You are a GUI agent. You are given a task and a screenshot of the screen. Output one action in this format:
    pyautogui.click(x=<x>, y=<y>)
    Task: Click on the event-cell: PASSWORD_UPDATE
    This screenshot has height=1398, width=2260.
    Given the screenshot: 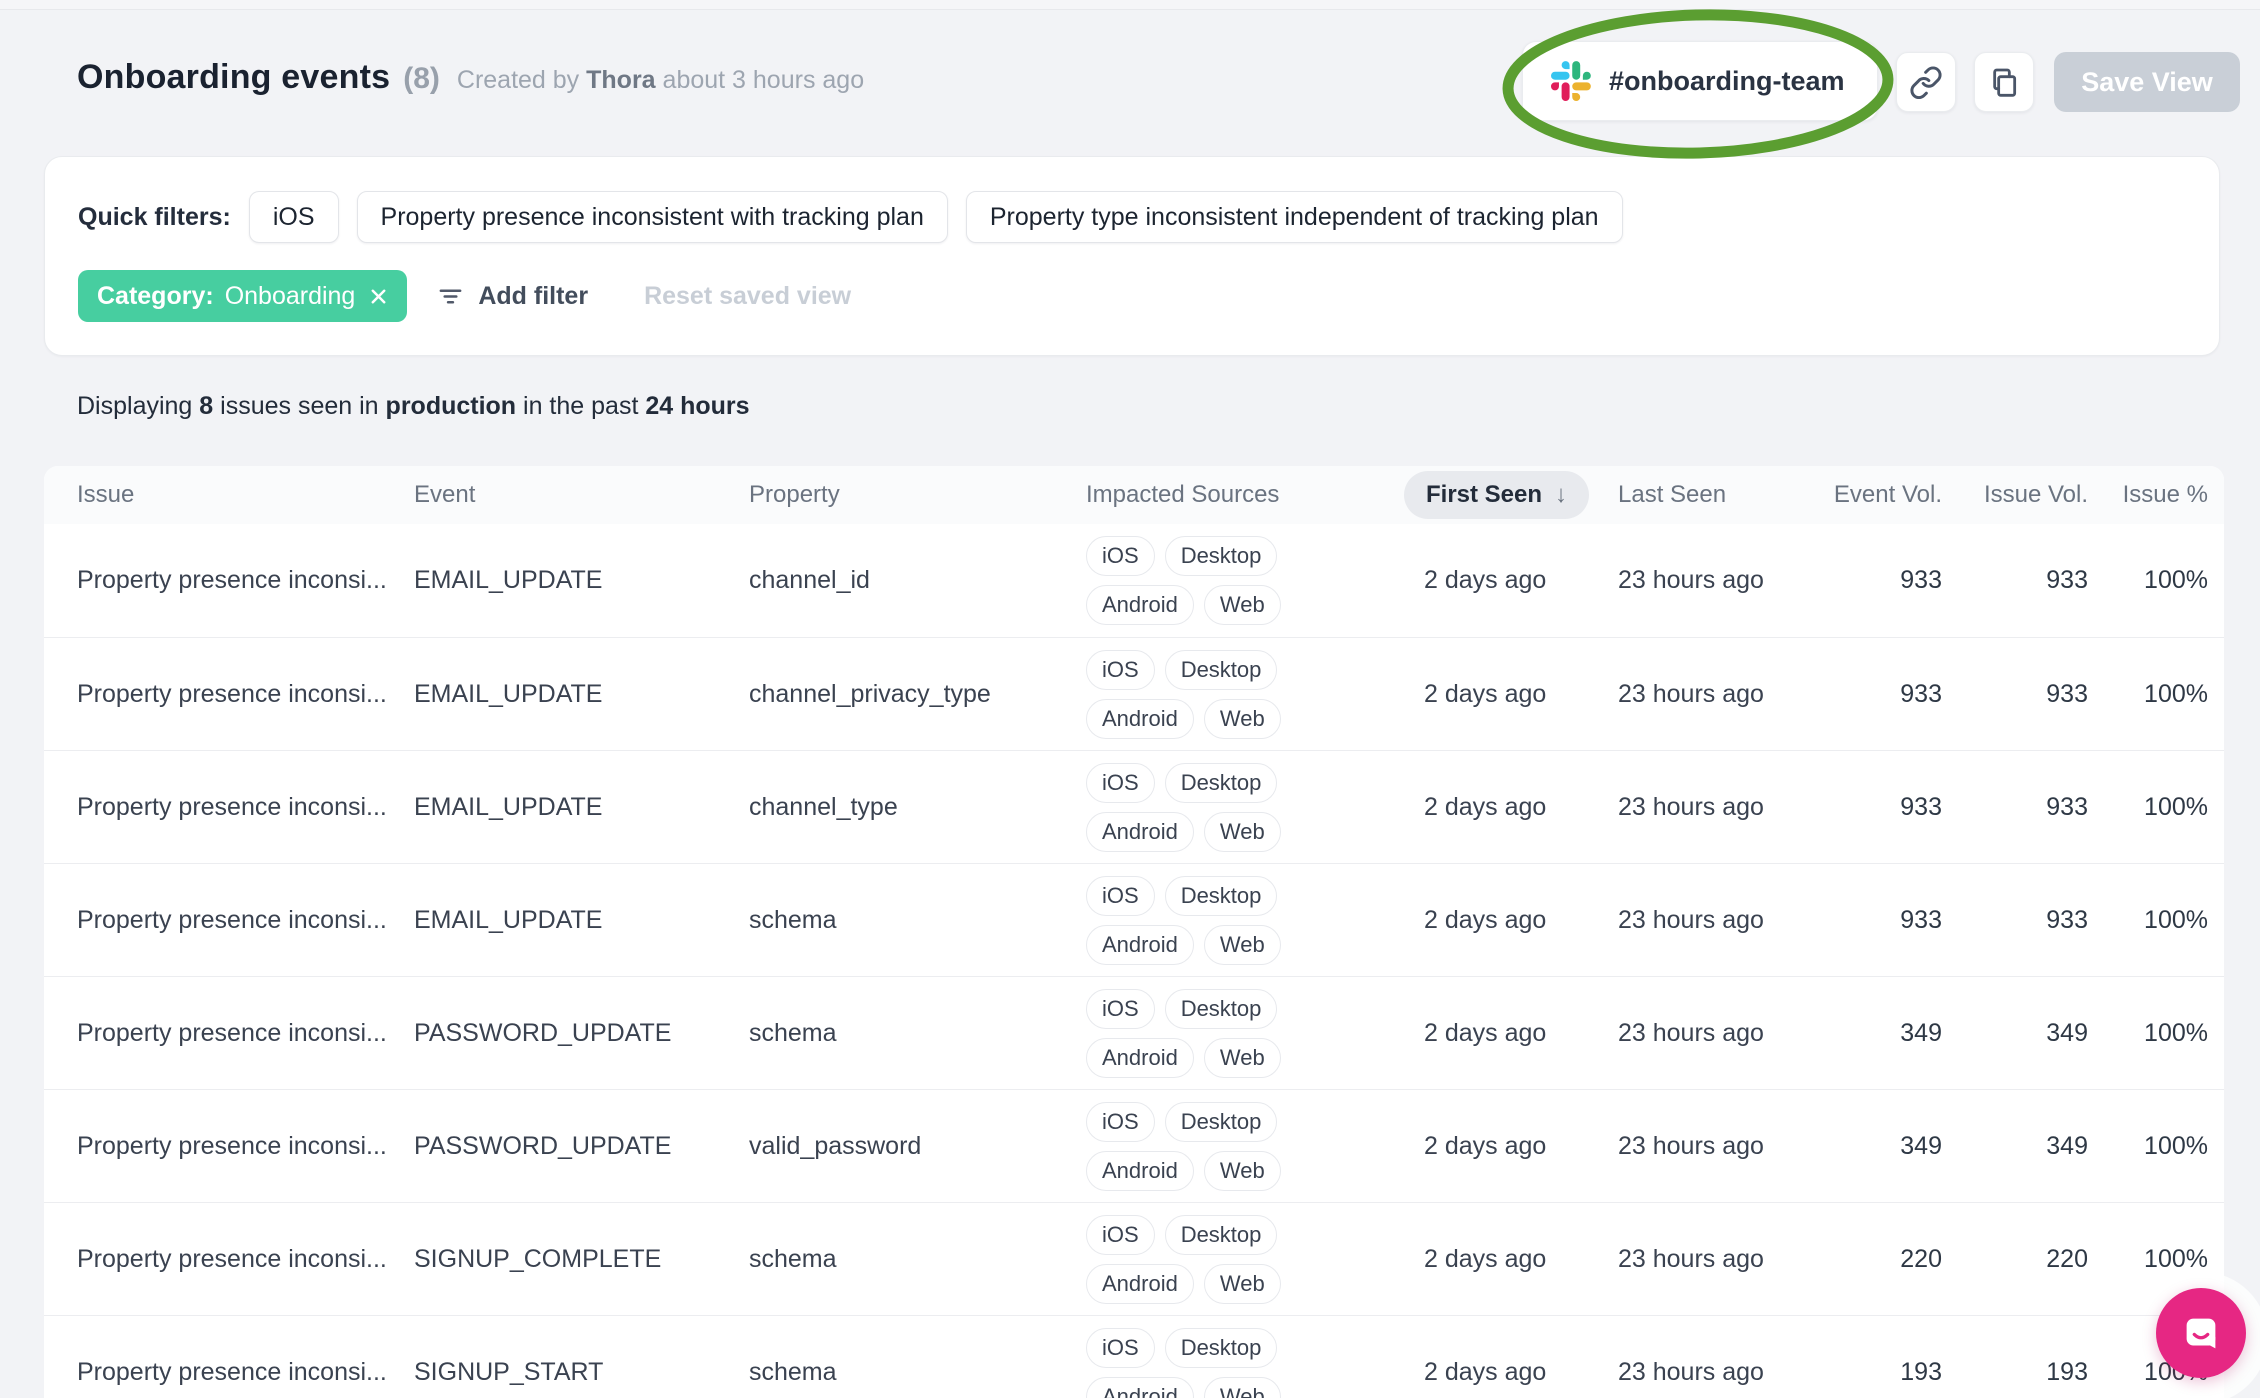 What is the action you would take?
    pyautogui.click(x=543, y=1032)
    